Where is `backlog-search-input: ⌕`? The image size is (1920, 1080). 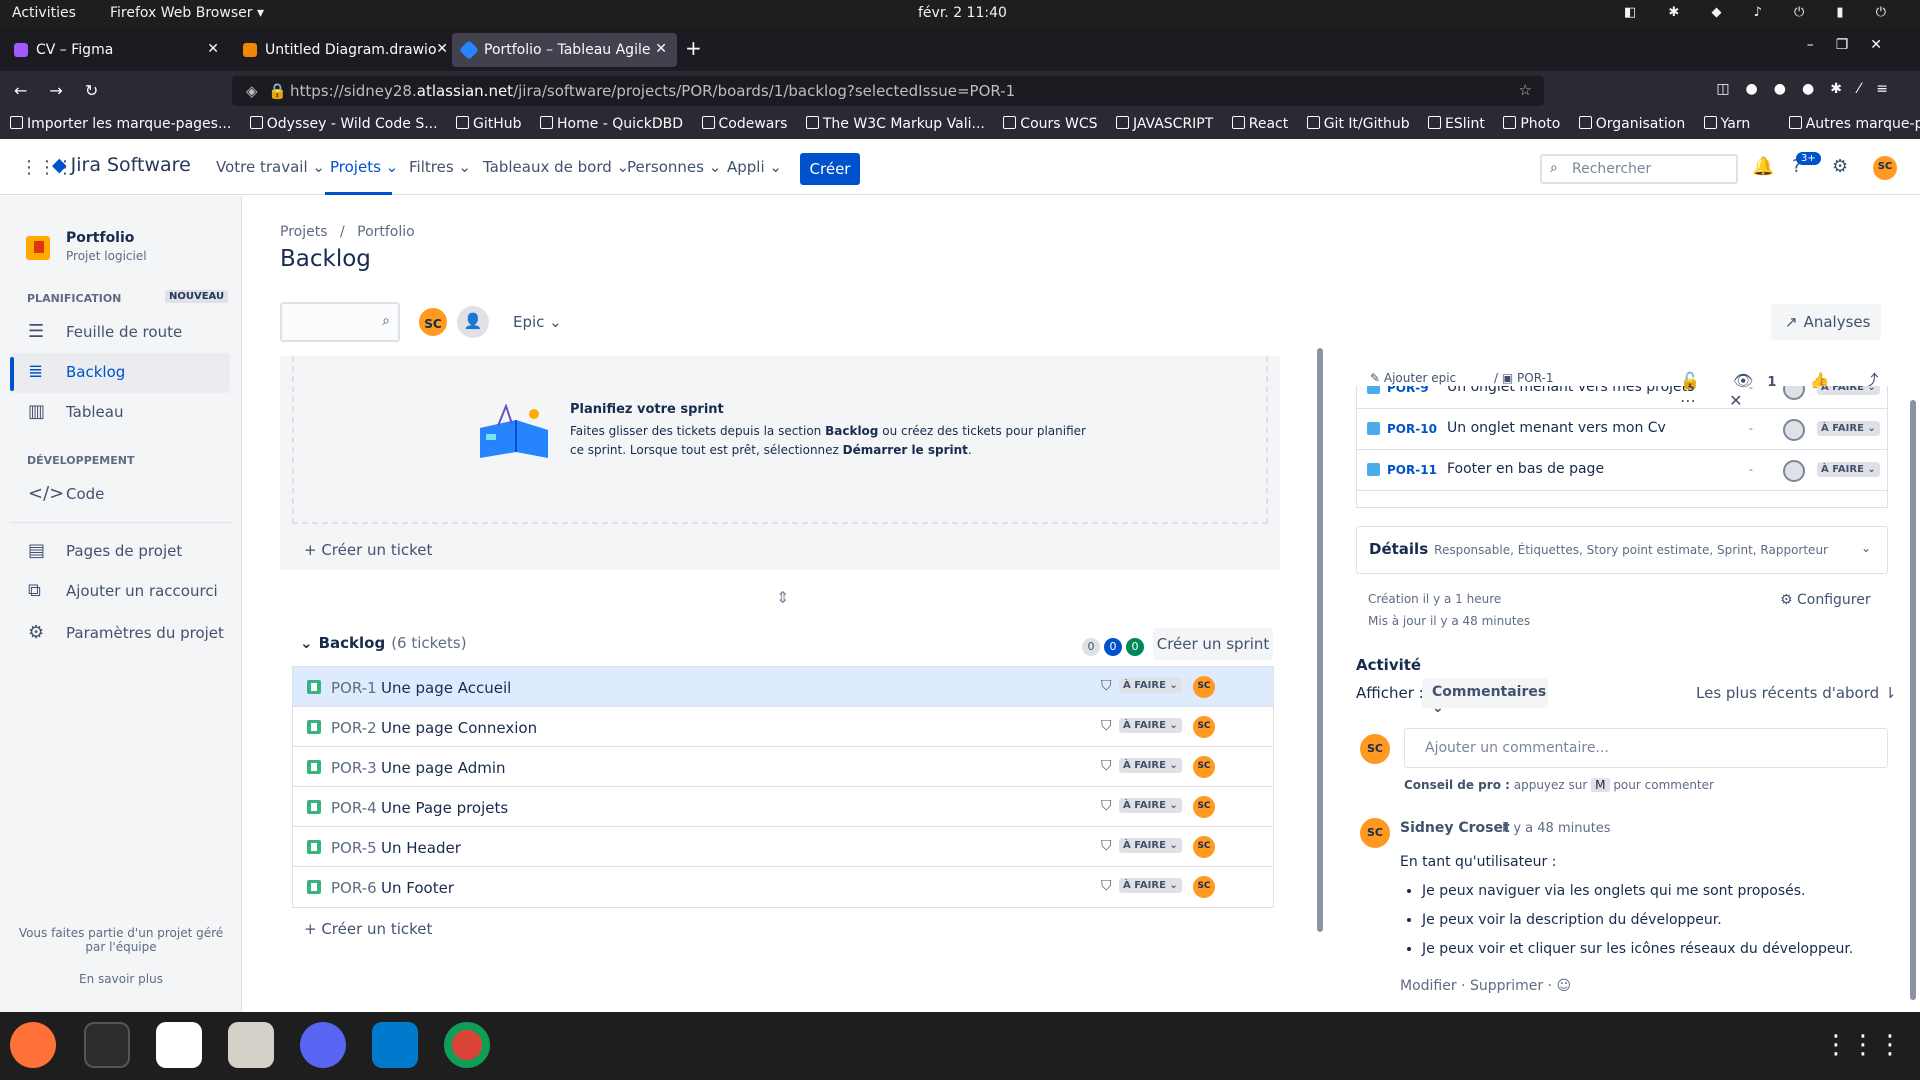 backlog-search-input: ⌕ is located at coordinates (340, 322).